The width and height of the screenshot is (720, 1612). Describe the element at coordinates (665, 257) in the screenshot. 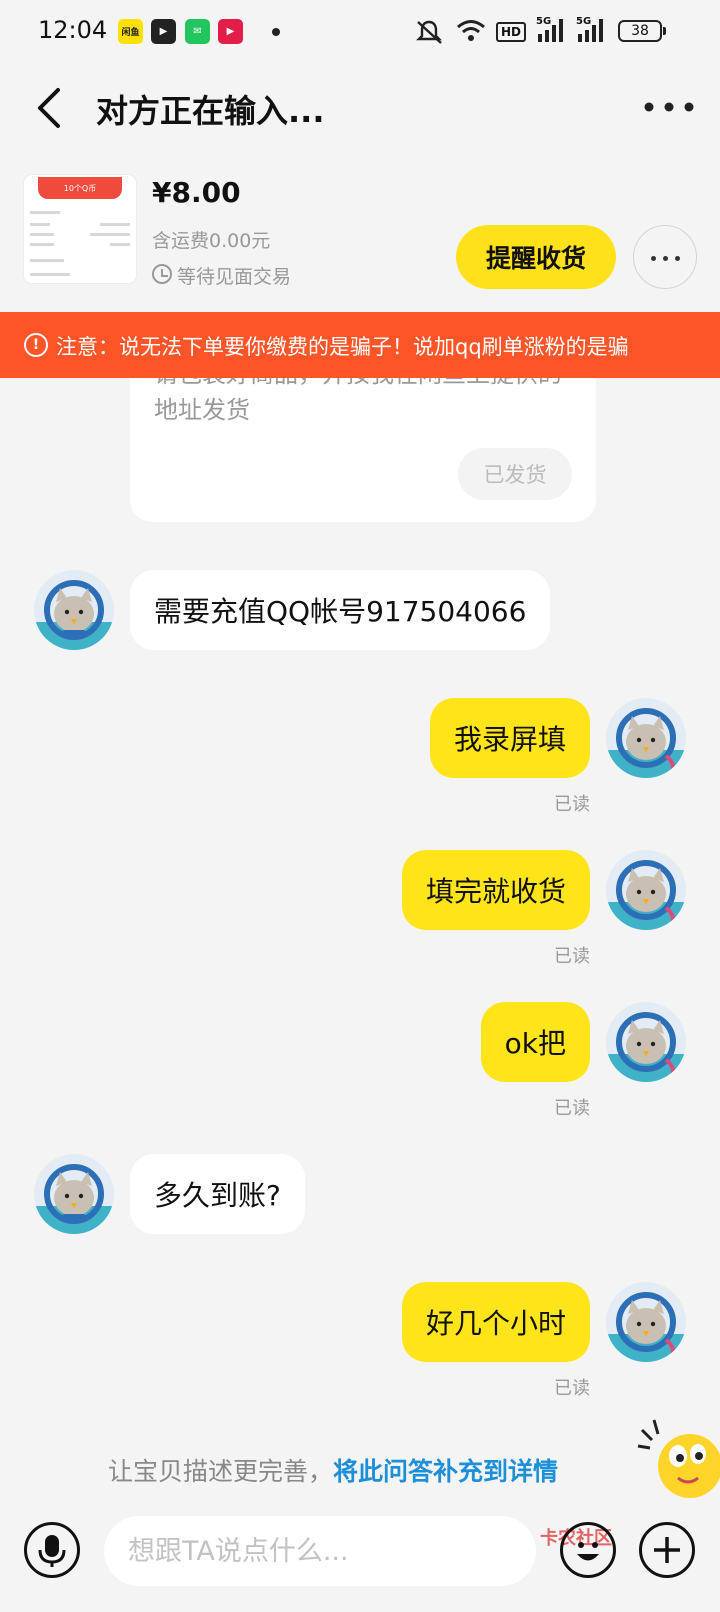

I see `product-more-button` at that location.